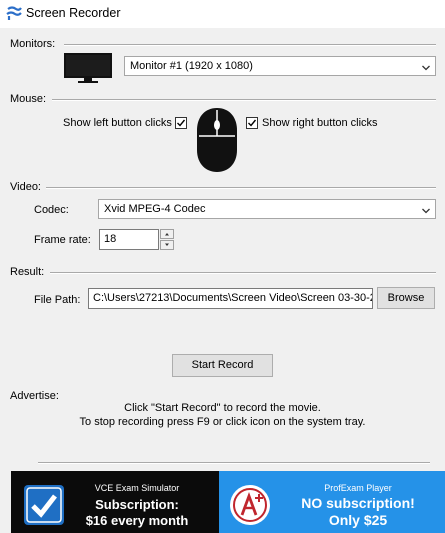  I want to click on right-clicks-label: Show right button clicks, so click(320, 123).